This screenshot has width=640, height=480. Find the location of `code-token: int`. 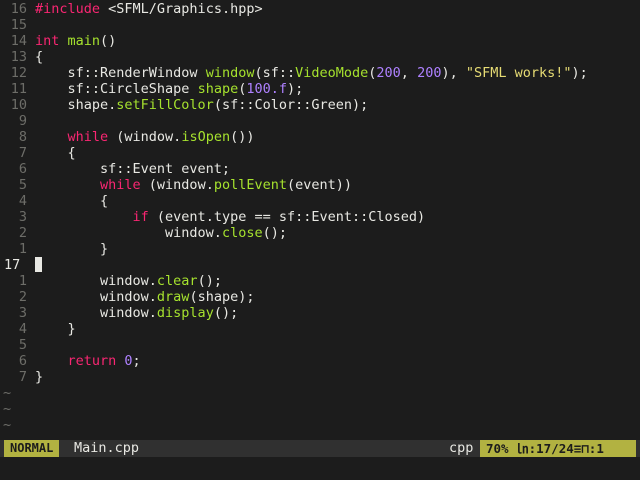

code-token: int is located at coordinates (51, 41).